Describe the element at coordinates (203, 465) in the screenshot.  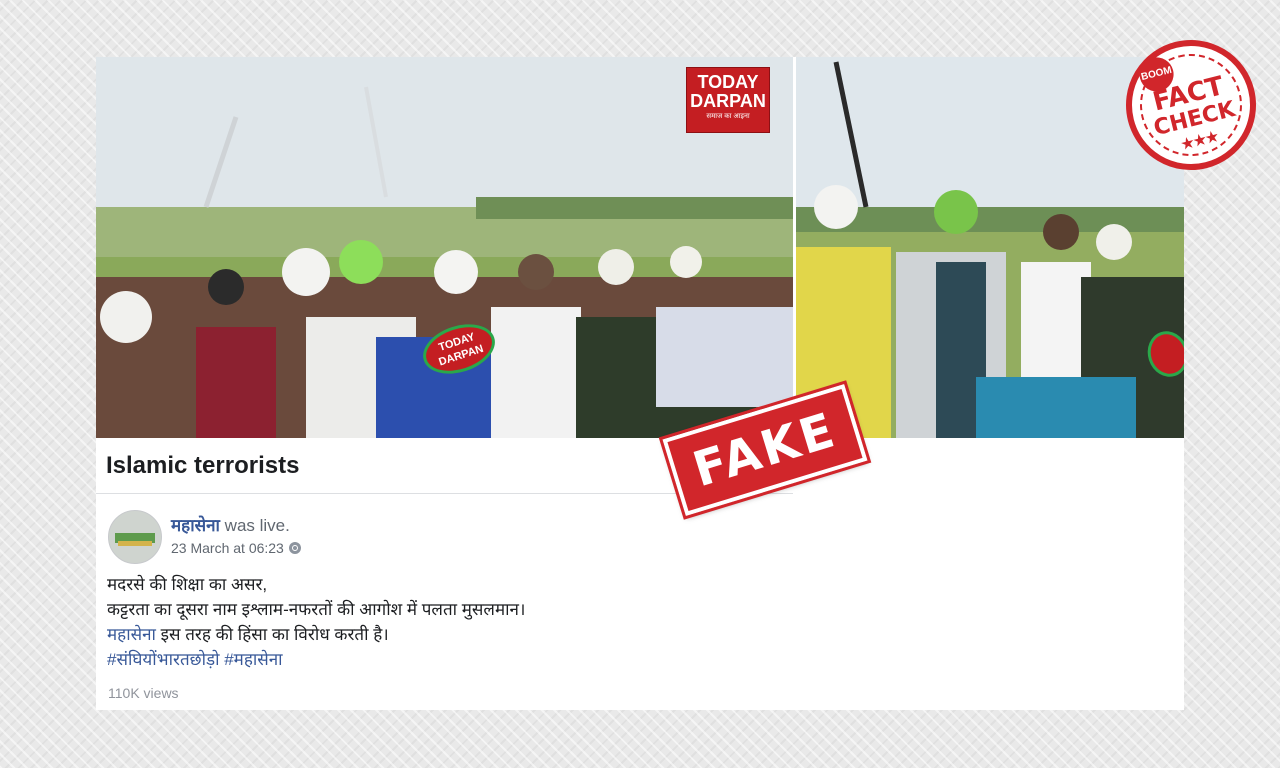
I see `post-title: Islamic terrorists` at that location.